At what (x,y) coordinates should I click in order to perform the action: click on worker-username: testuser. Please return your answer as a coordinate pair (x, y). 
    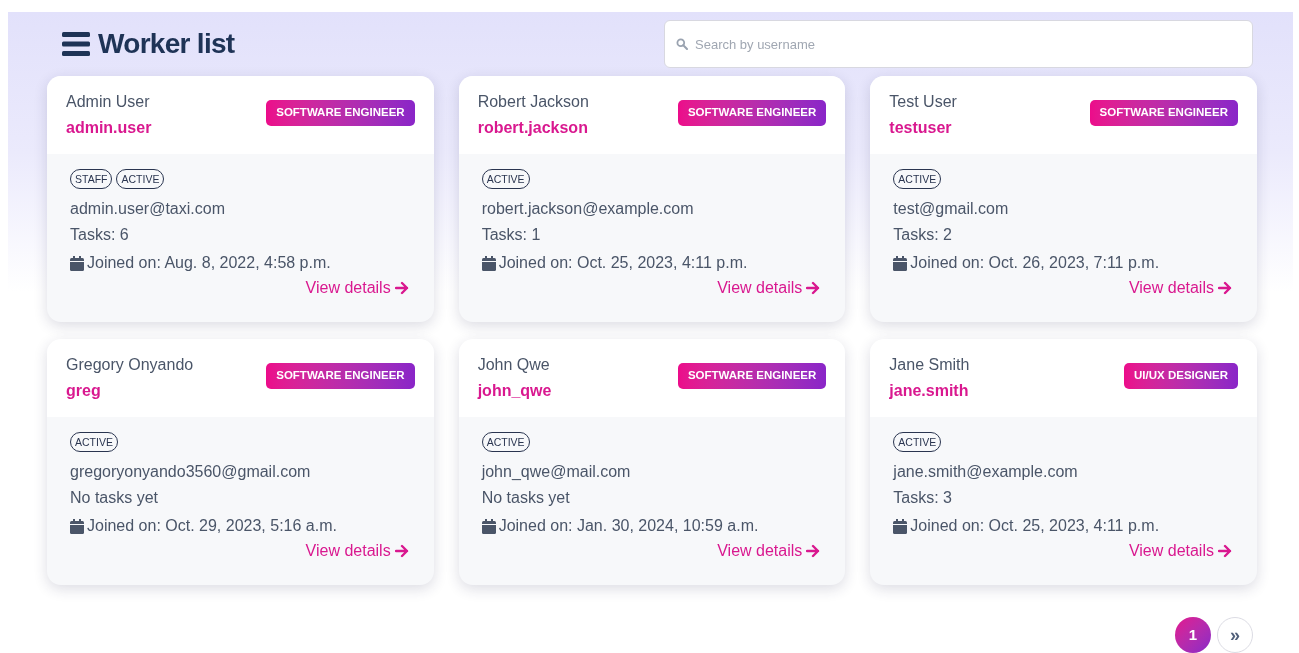
    Looking at the image, I should click on (921, 128).